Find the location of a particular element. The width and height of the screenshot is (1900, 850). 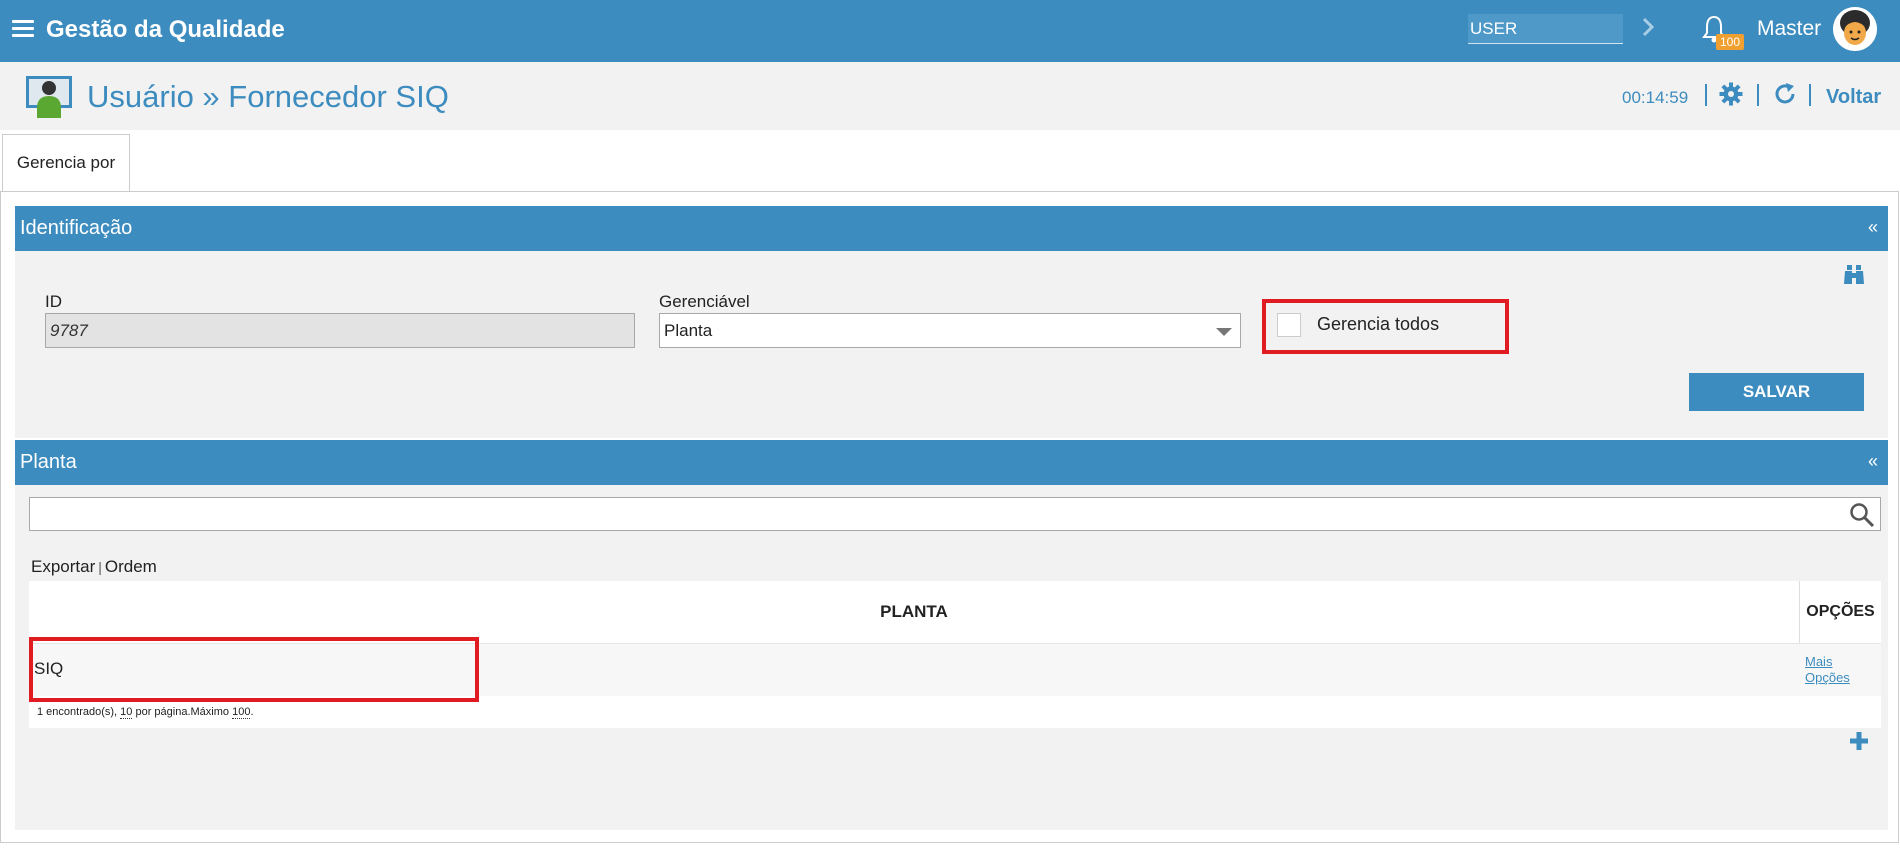

section-title: Planta is located at coordinates (48, 462).